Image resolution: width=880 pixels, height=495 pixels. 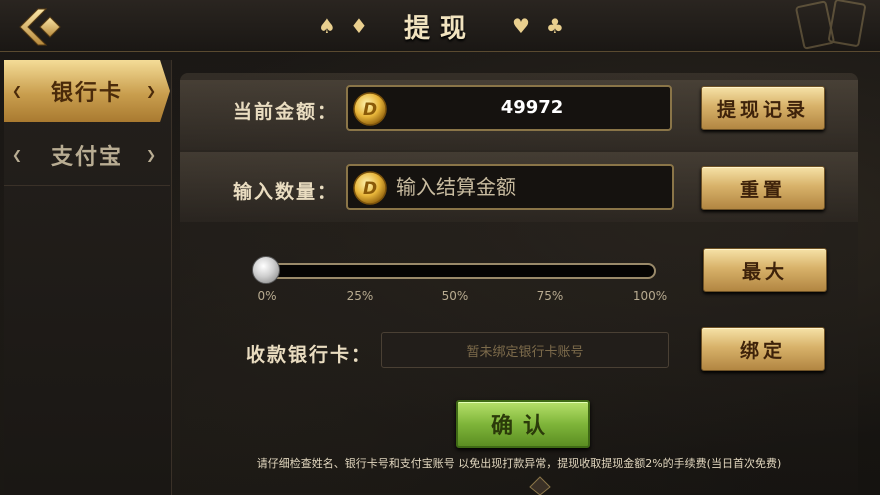 I want to click on slider-tick-label: 50%, so click(x=455, y=296).